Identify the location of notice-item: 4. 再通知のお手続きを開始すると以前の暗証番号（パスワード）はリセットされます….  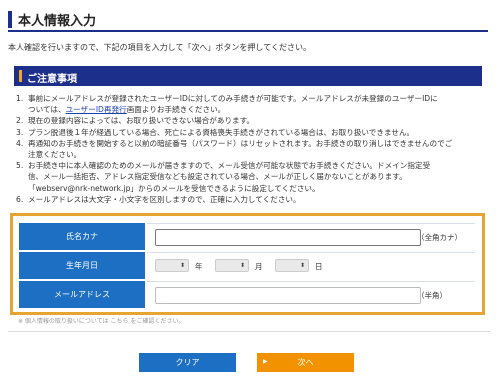
(234, 149).